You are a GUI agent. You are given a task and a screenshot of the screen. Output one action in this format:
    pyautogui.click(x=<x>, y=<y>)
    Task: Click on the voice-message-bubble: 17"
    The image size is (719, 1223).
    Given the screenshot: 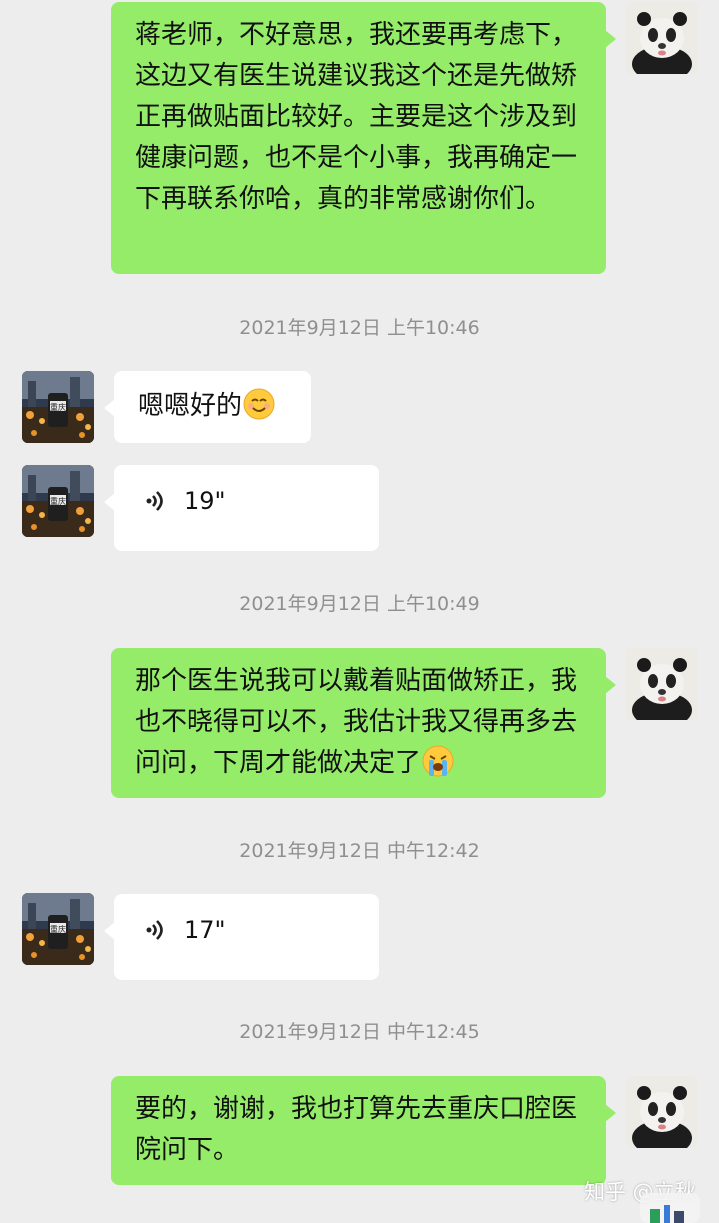 What is the action you would take?
    pyautogui.click(x=241, y=937)
    